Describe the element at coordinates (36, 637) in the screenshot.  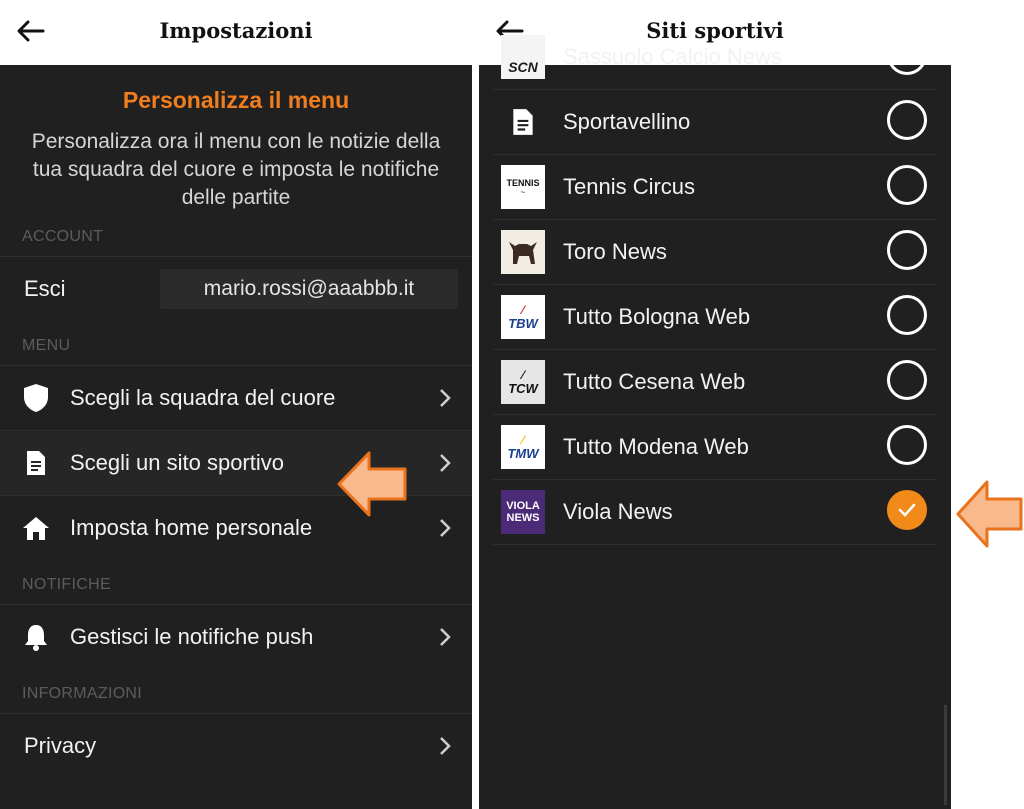
I see `bell-icon` at that location.